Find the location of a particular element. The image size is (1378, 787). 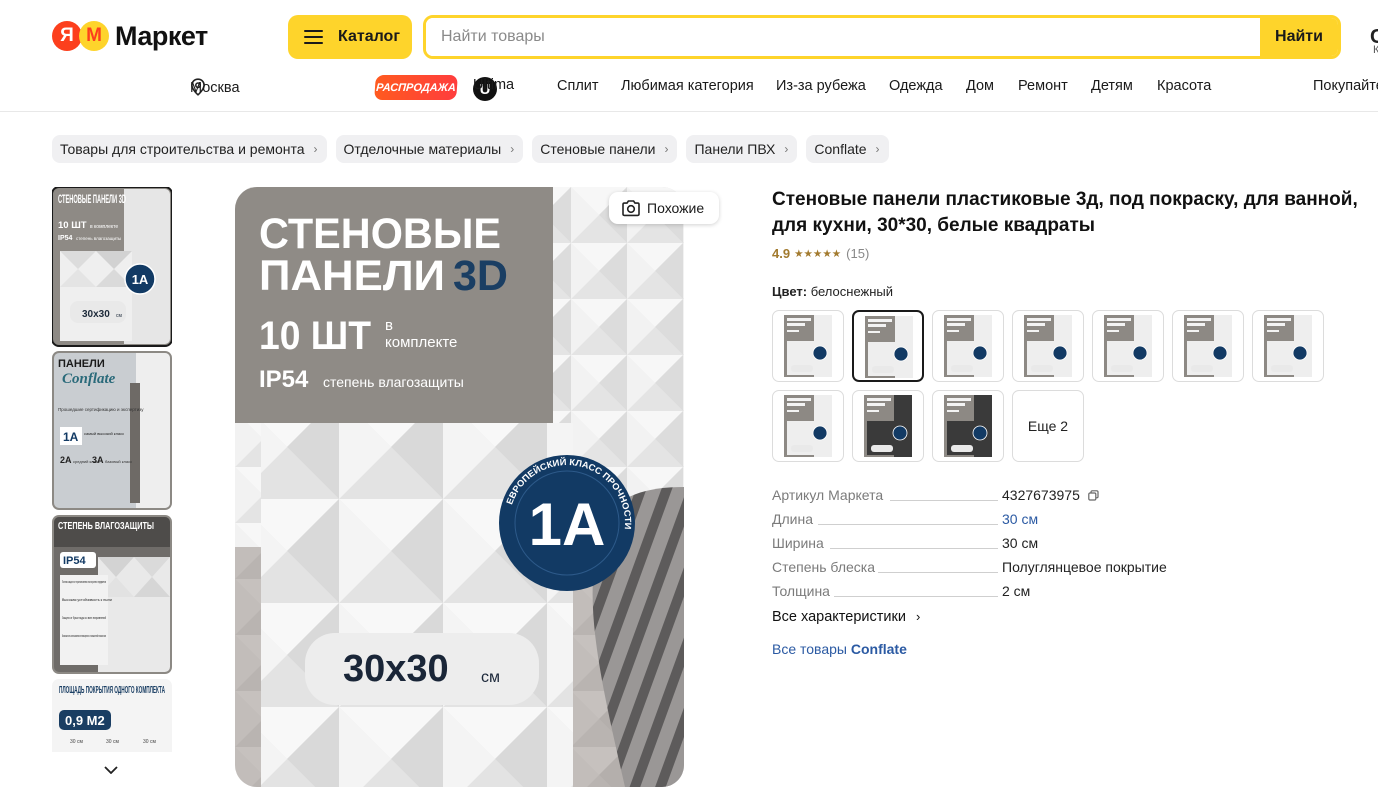

catalog-button: Каталог is located at coordinates (350, 37).